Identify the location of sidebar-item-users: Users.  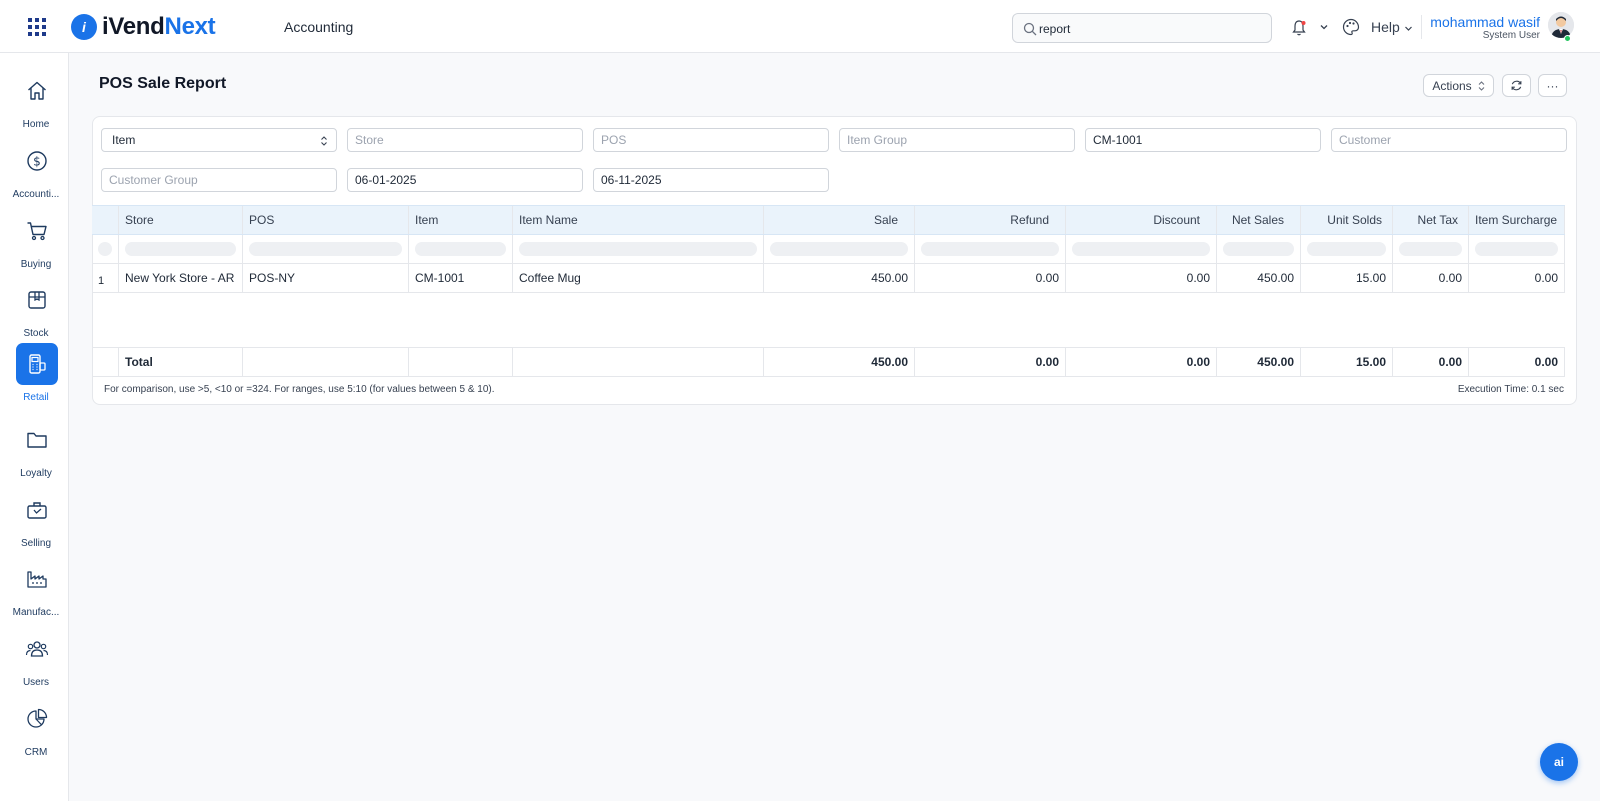
(34, 661).